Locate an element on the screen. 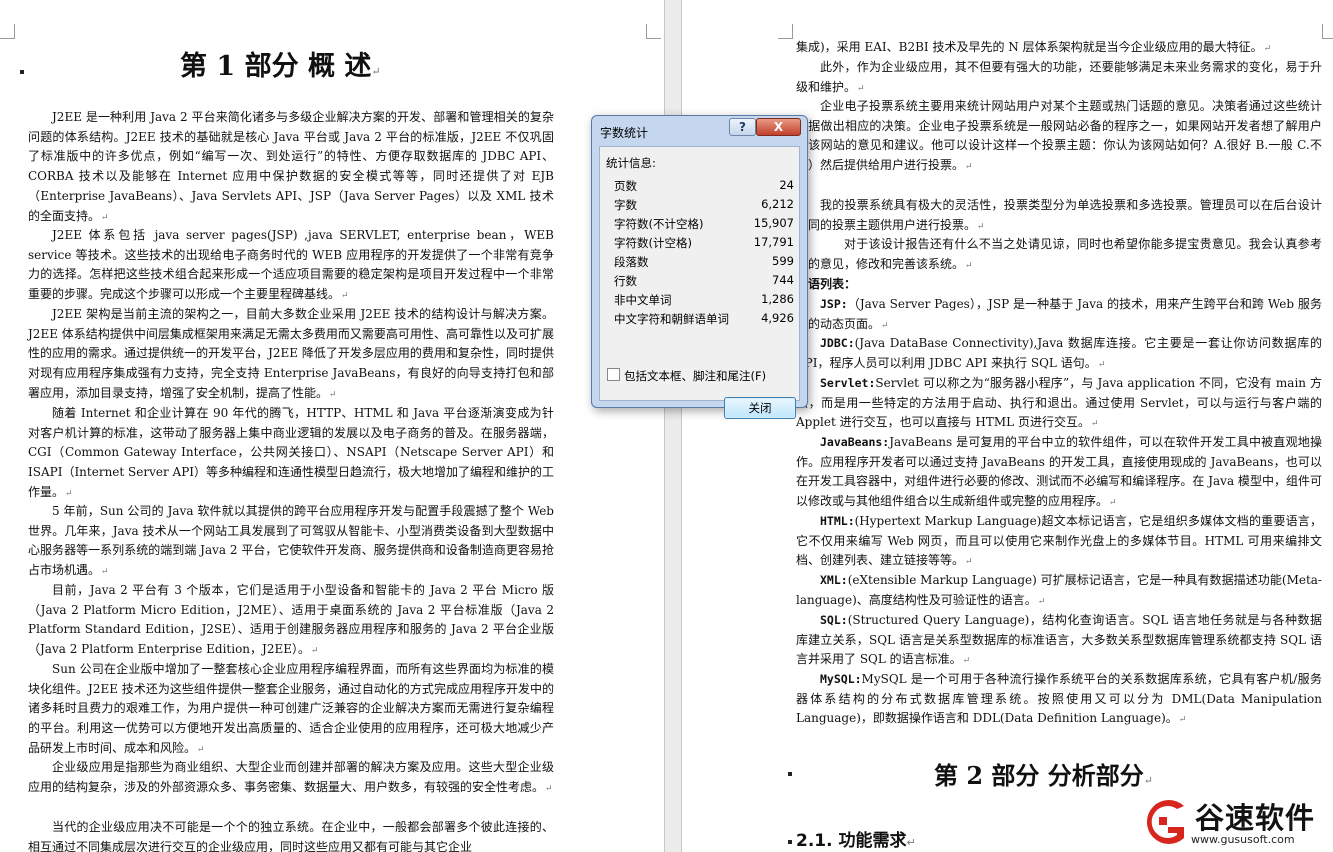  watermark-logo: 谷速软件 www.gususoft.com is located at coordinates (1233, 821).